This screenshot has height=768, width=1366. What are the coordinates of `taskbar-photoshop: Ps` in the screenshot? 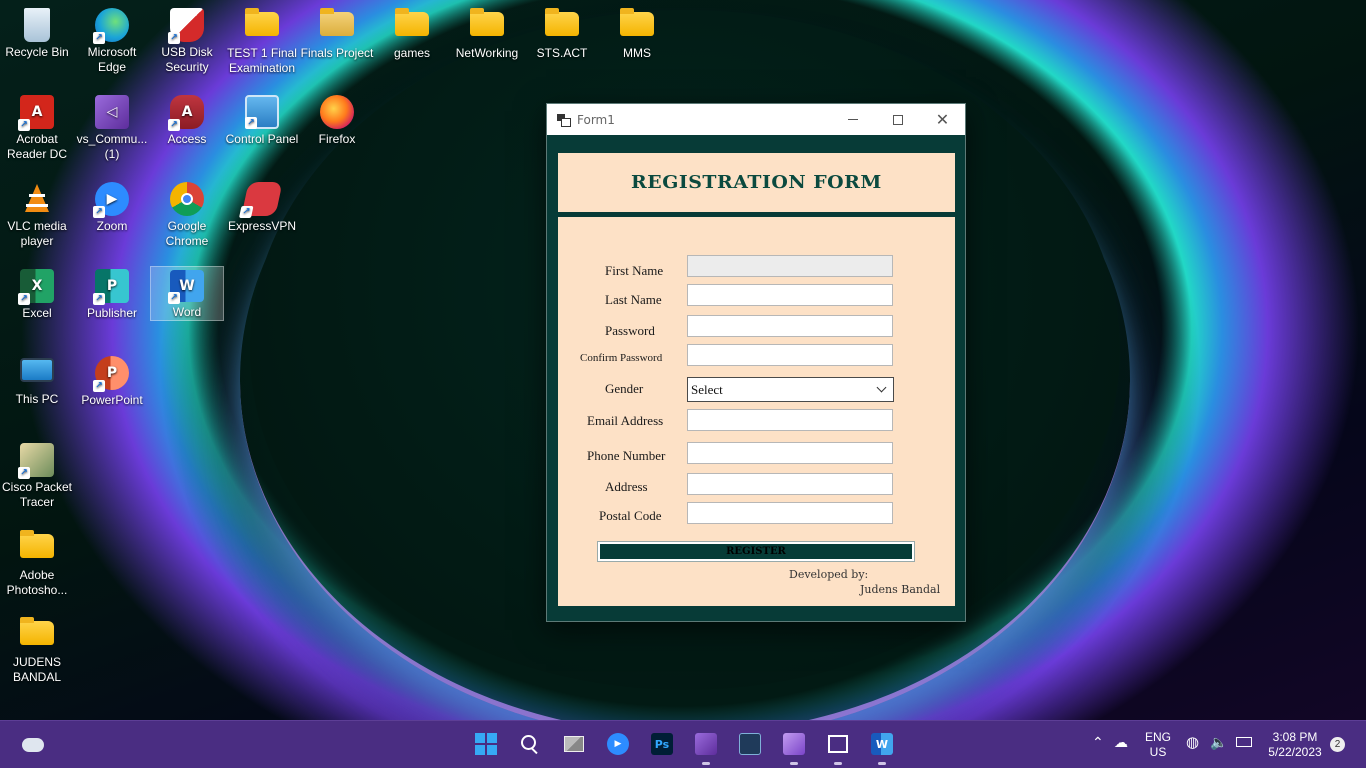 It's located at (662, 744).